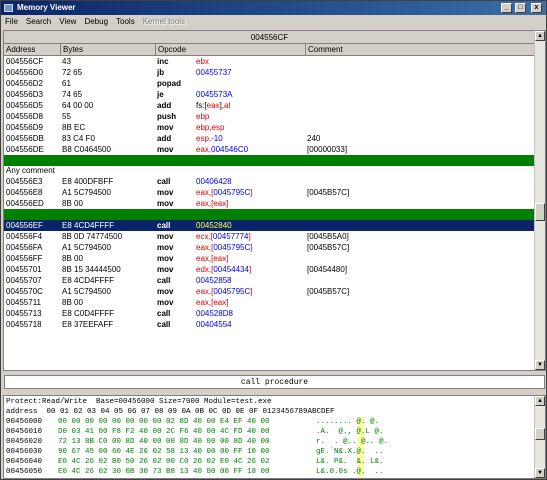 Image resolution: width=547 pixels, height=480 pixels. Describe the element at coordinates (269, 181) in the screenshot. I see `instruction-row: 004556E3 E8 400DFBFF call 00406428` at that location.